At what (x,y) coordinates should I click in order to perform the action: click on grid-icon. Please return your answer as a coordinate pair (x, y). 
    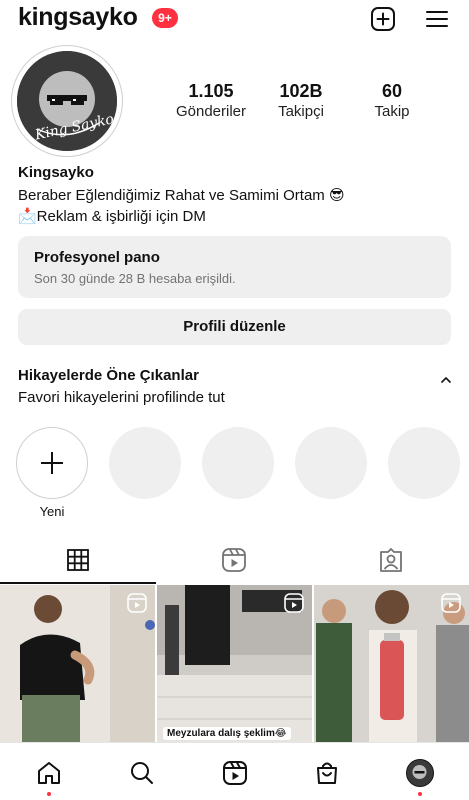
    Looking at the image, I should click on (78, 560).